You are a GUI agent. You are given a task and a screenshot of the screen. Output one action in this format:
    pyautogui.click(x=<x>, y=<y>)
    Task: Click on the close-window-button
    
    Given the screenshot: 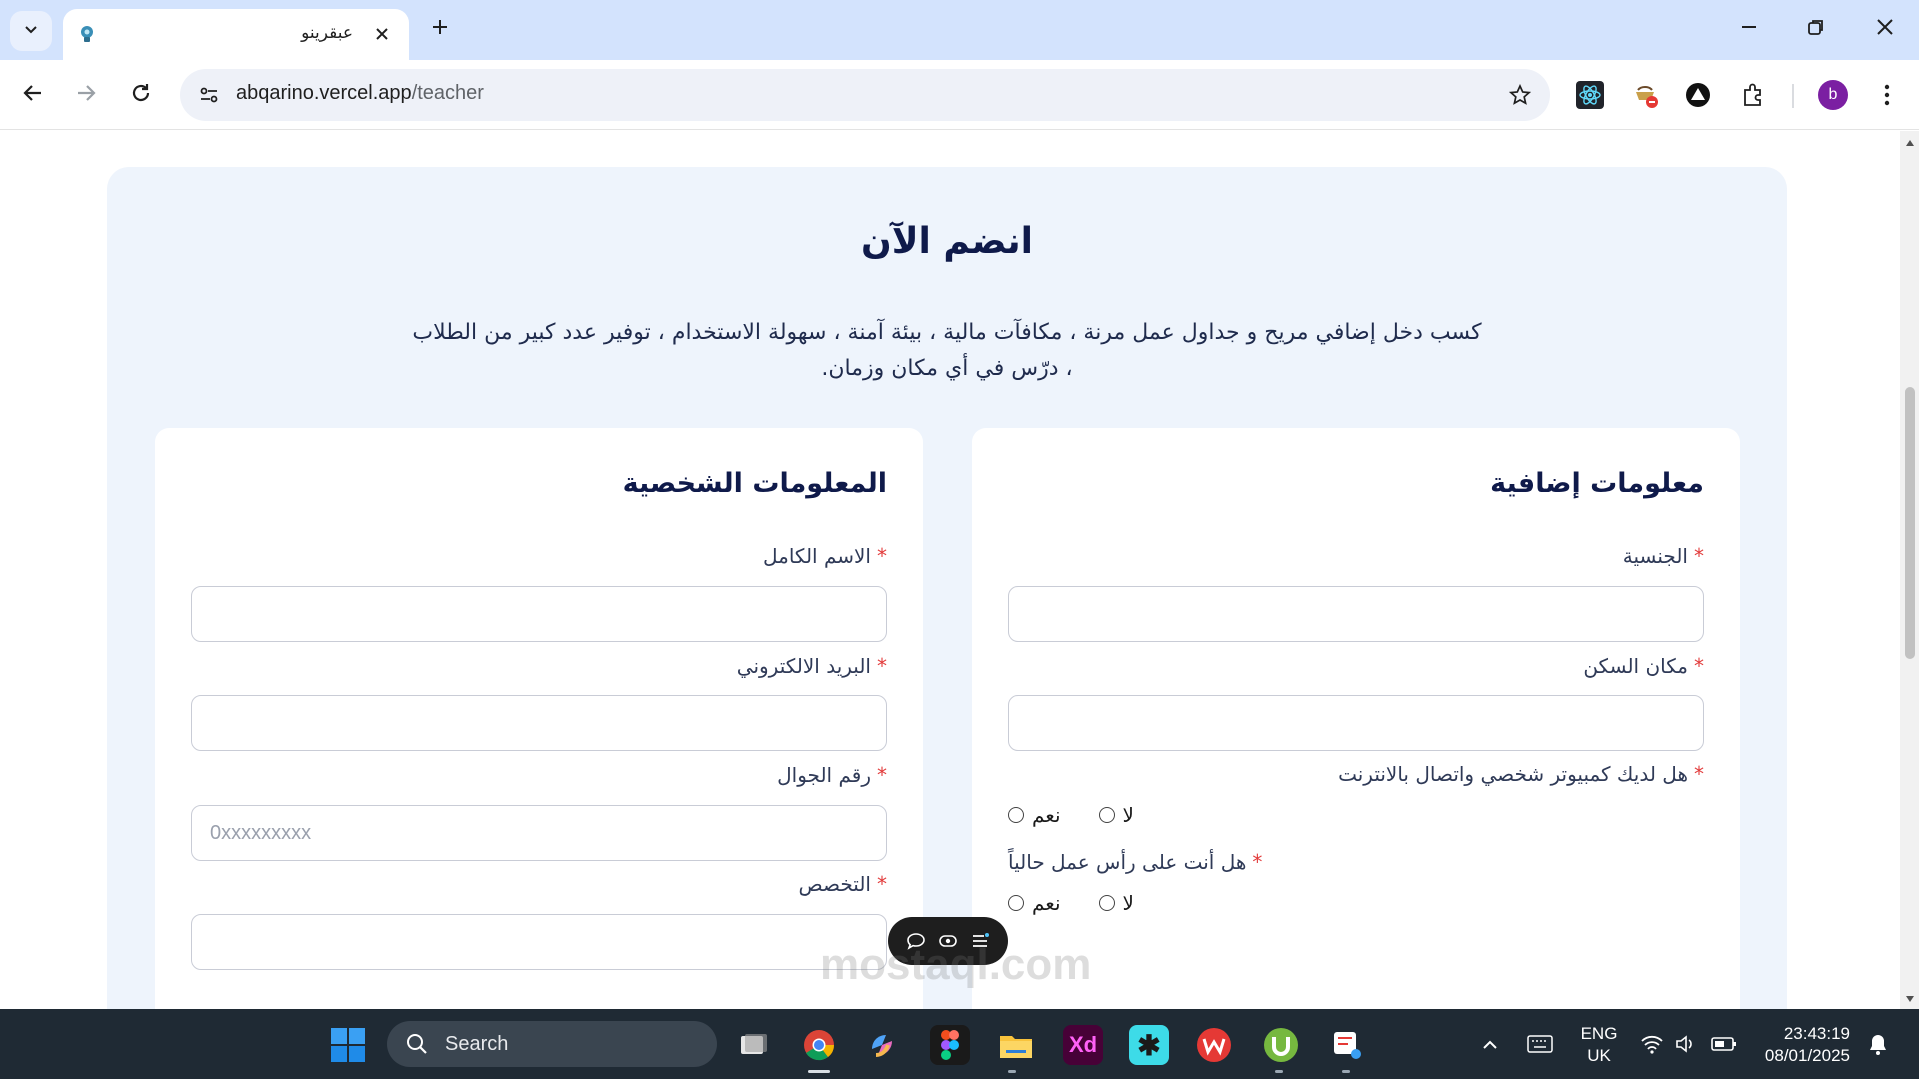 What is the action you would take?
    pyautogui.click(x=1885, y=29)
    